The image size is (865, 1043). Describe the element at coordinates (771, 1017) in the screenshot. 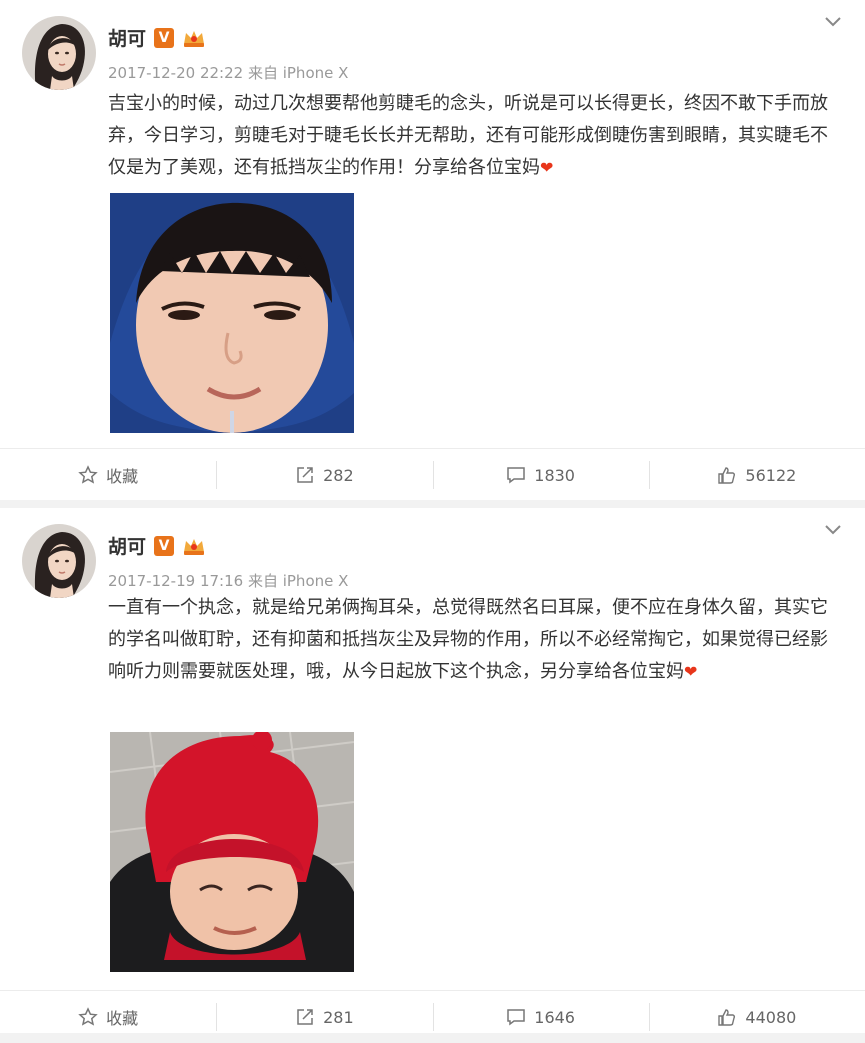

I see `like-count: 44080` at that location.